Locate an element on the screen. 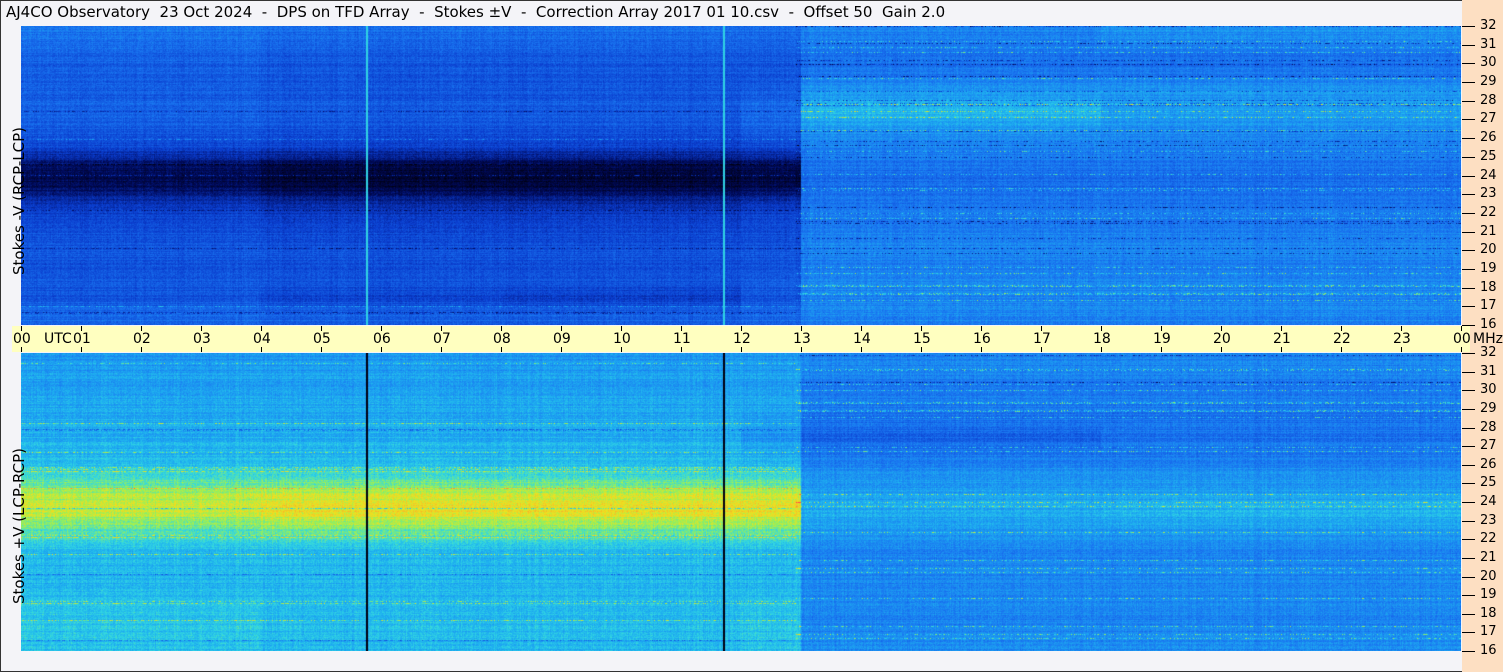  y-tick-label: 29 is located at coordinates (1488, 408).